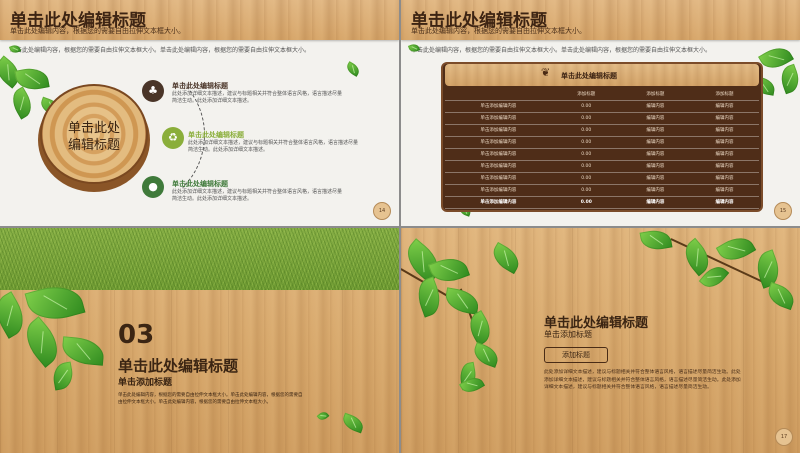 The width and height of the screenshot is (800, 453). What do you see at coordinates (199, 259) in the screenshot?
I see `grass-strip` at bounding box center [199, 259].